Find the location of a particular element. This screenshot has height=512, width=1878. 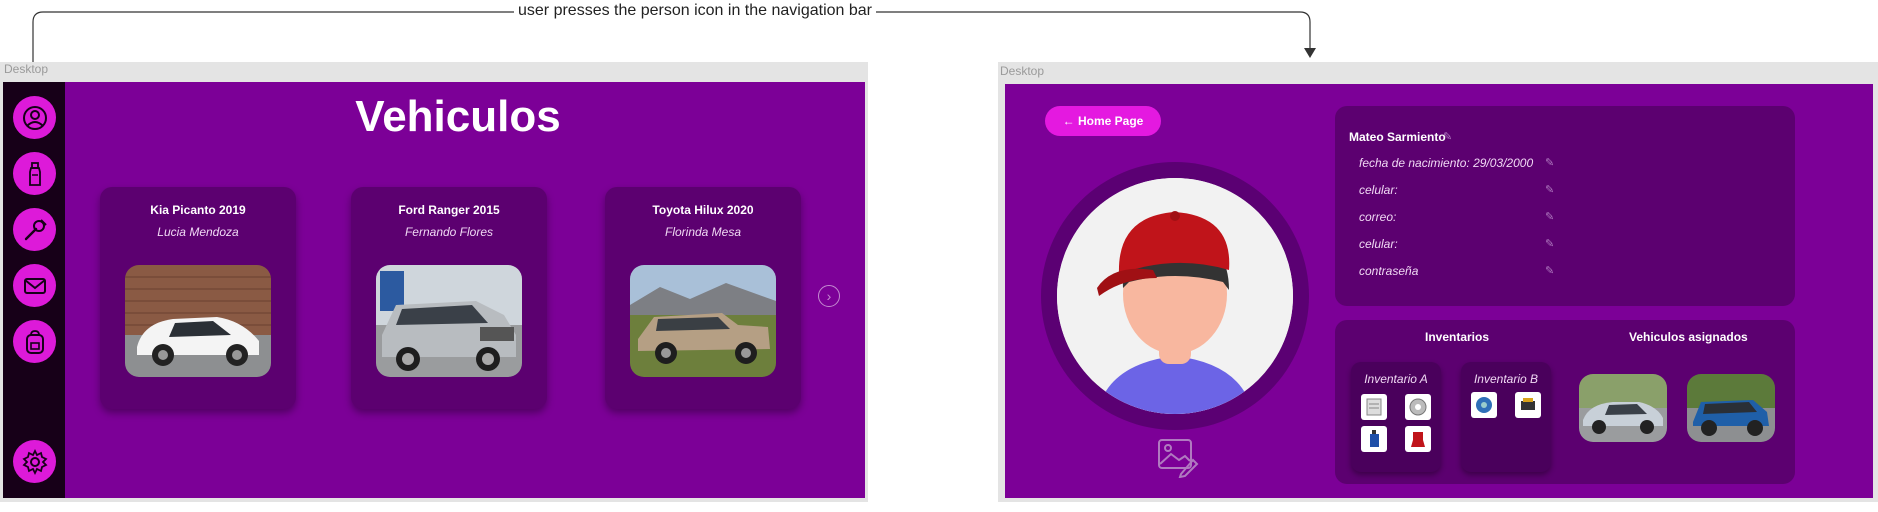

nav-backpack-button is located at coordinates (34, 341).